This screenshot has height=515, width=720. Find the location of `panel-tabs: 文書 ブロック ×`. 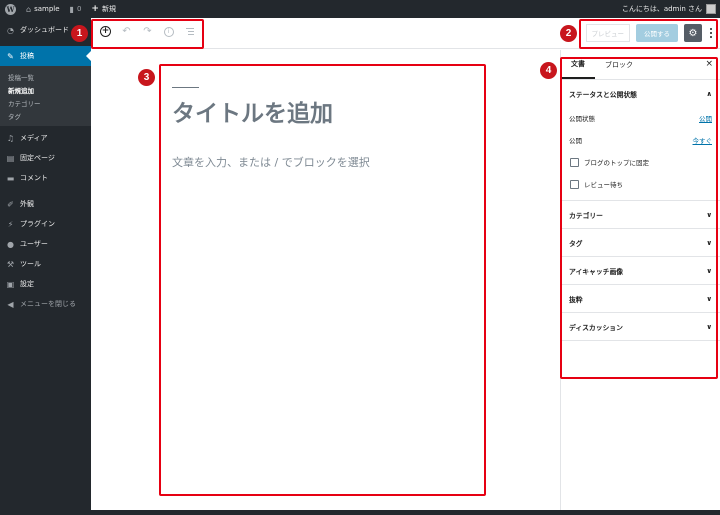

panel-tabs: 文書 ブロック × is located at coordinates (640, 65).